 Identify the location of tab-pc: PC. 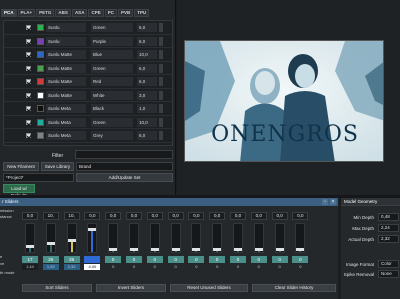
(110, 13).